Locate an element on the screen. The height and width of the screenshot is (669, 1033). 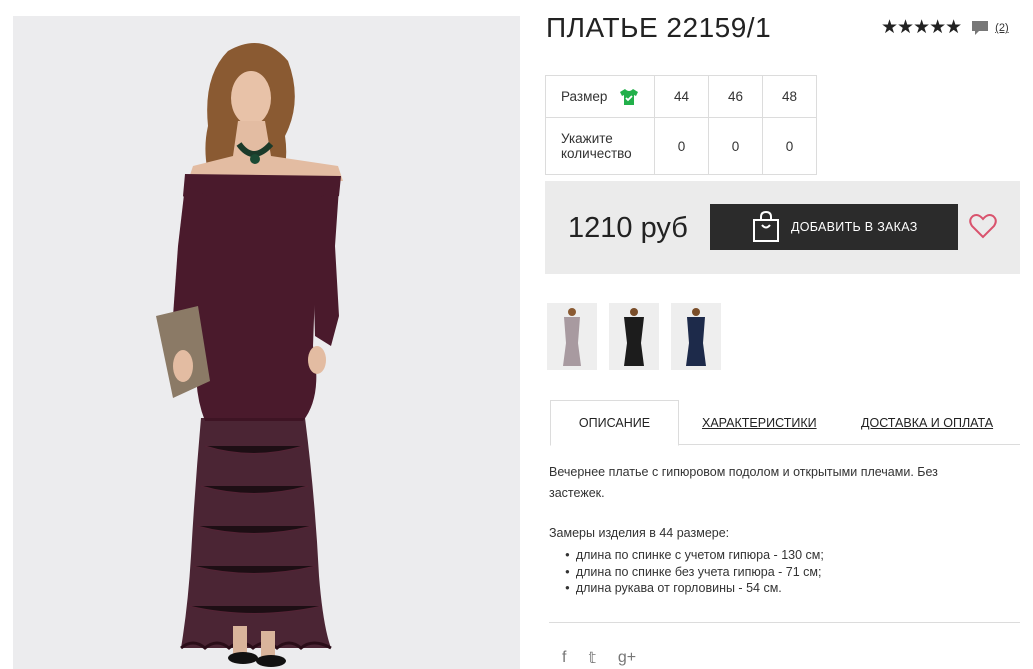
comment-icon is located at coordinates (980, 28).